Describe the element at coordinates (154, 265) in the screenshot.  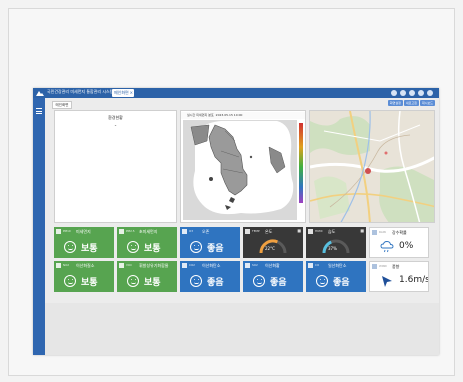
I see `card-label: 휘발성유기화합물` at that location.